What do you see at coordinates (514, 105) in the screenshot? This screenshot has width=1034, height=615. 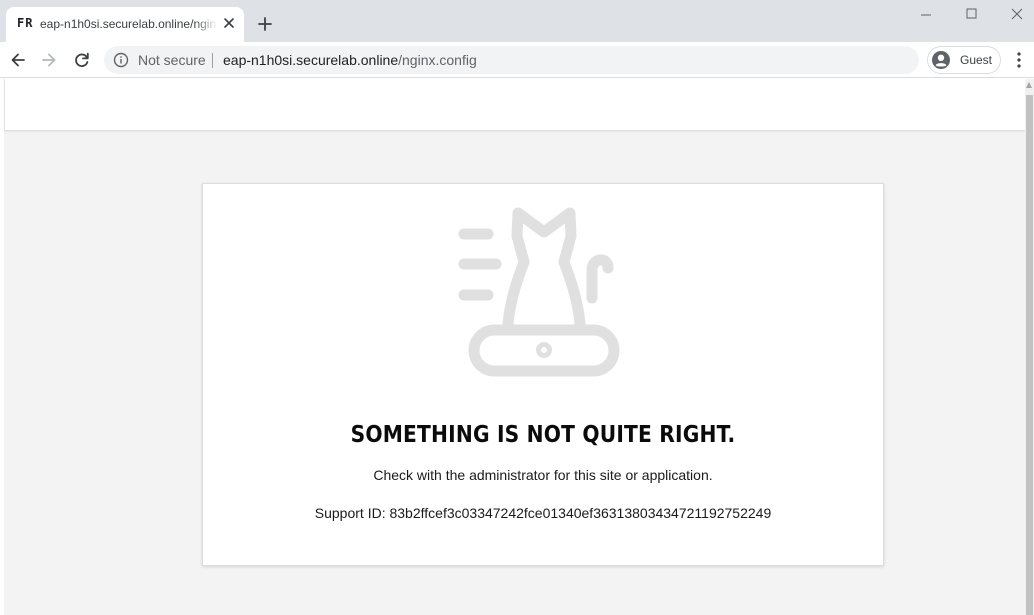 I see `page-header-bar` at bounding box center [514, 105].